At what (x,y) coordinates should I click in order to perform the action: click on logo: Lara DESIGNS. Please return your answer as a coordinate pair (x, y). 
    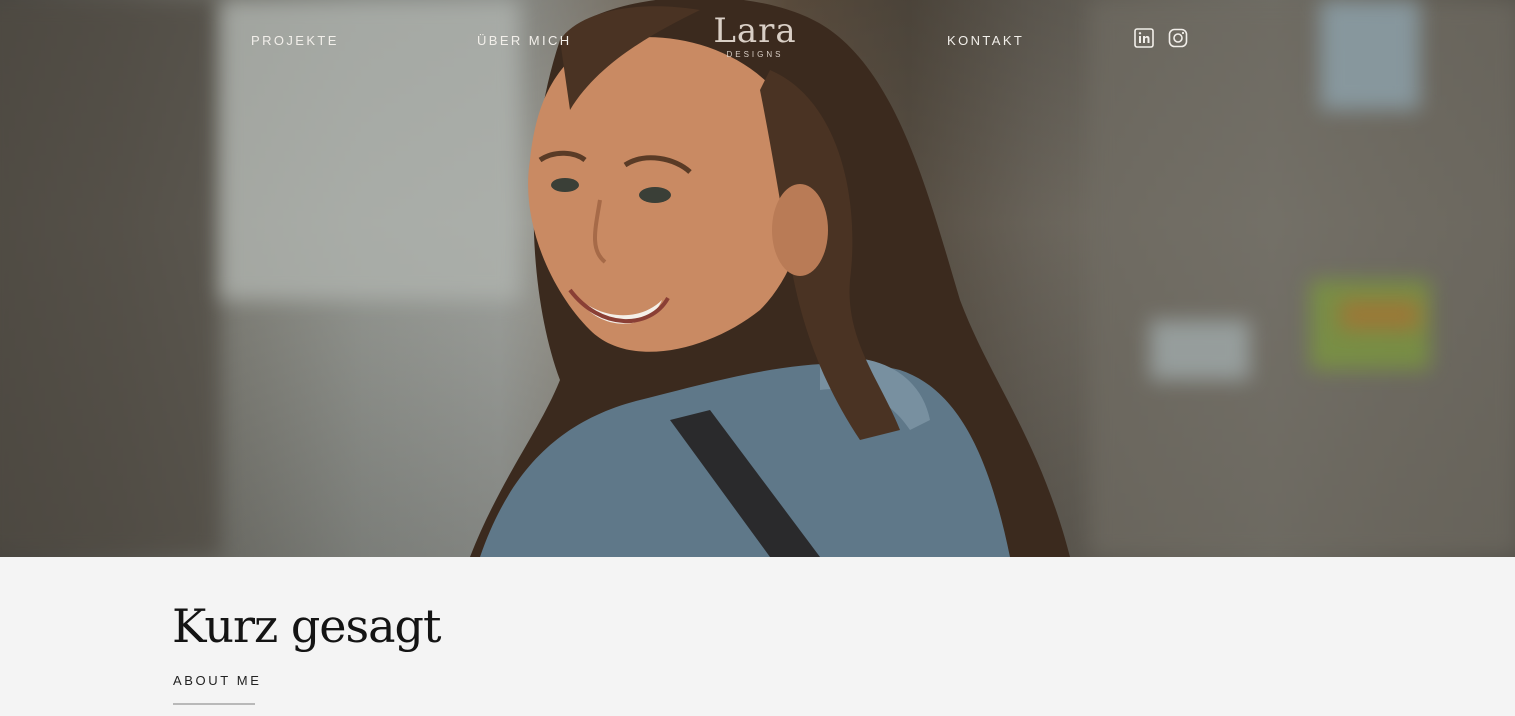
    Looking at the image, I should click on (755, 39).